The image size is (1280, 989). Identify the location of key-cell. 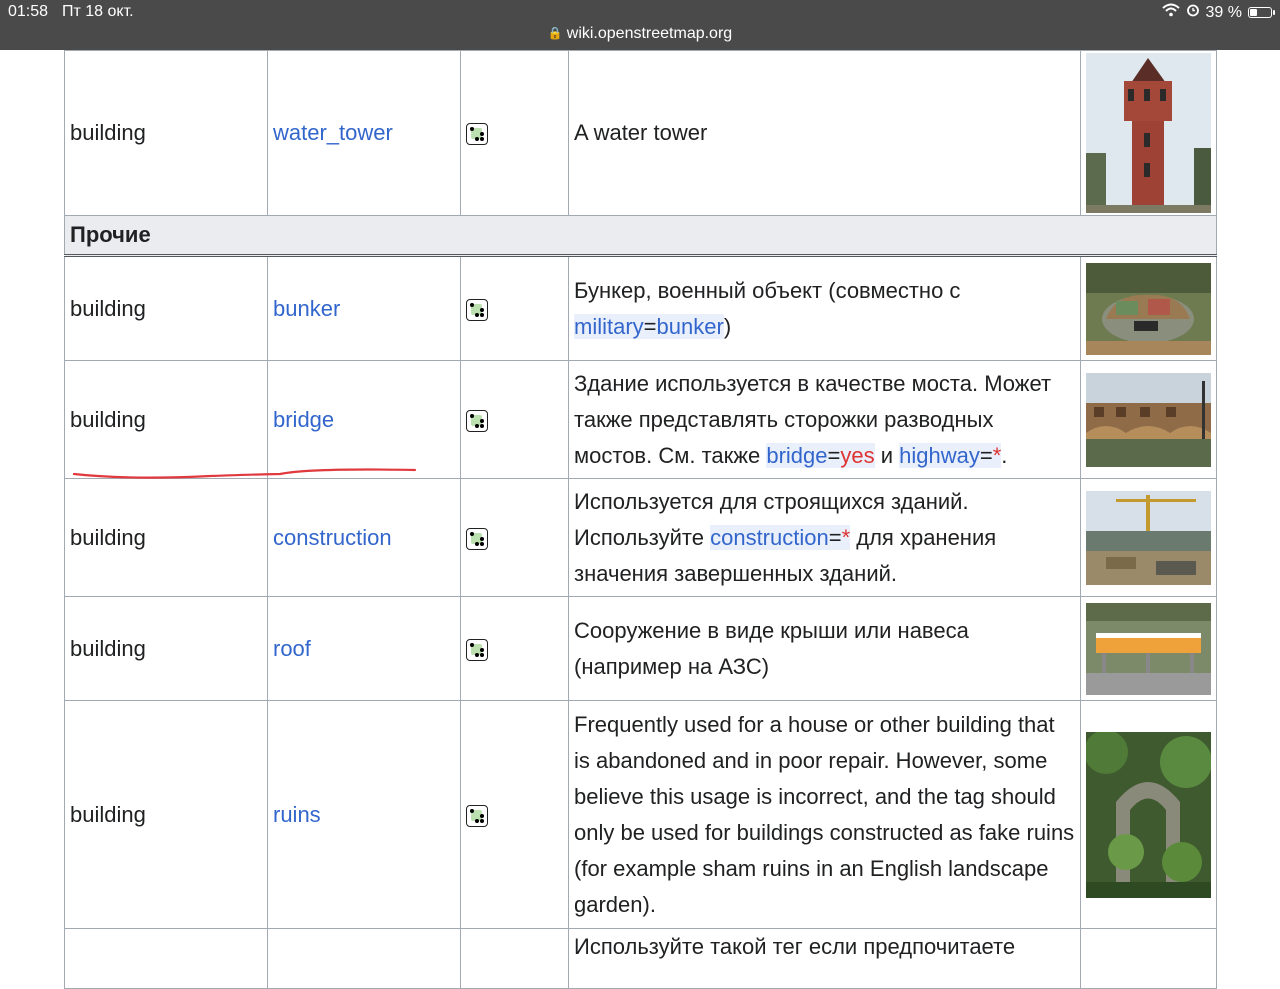
(166, 958).